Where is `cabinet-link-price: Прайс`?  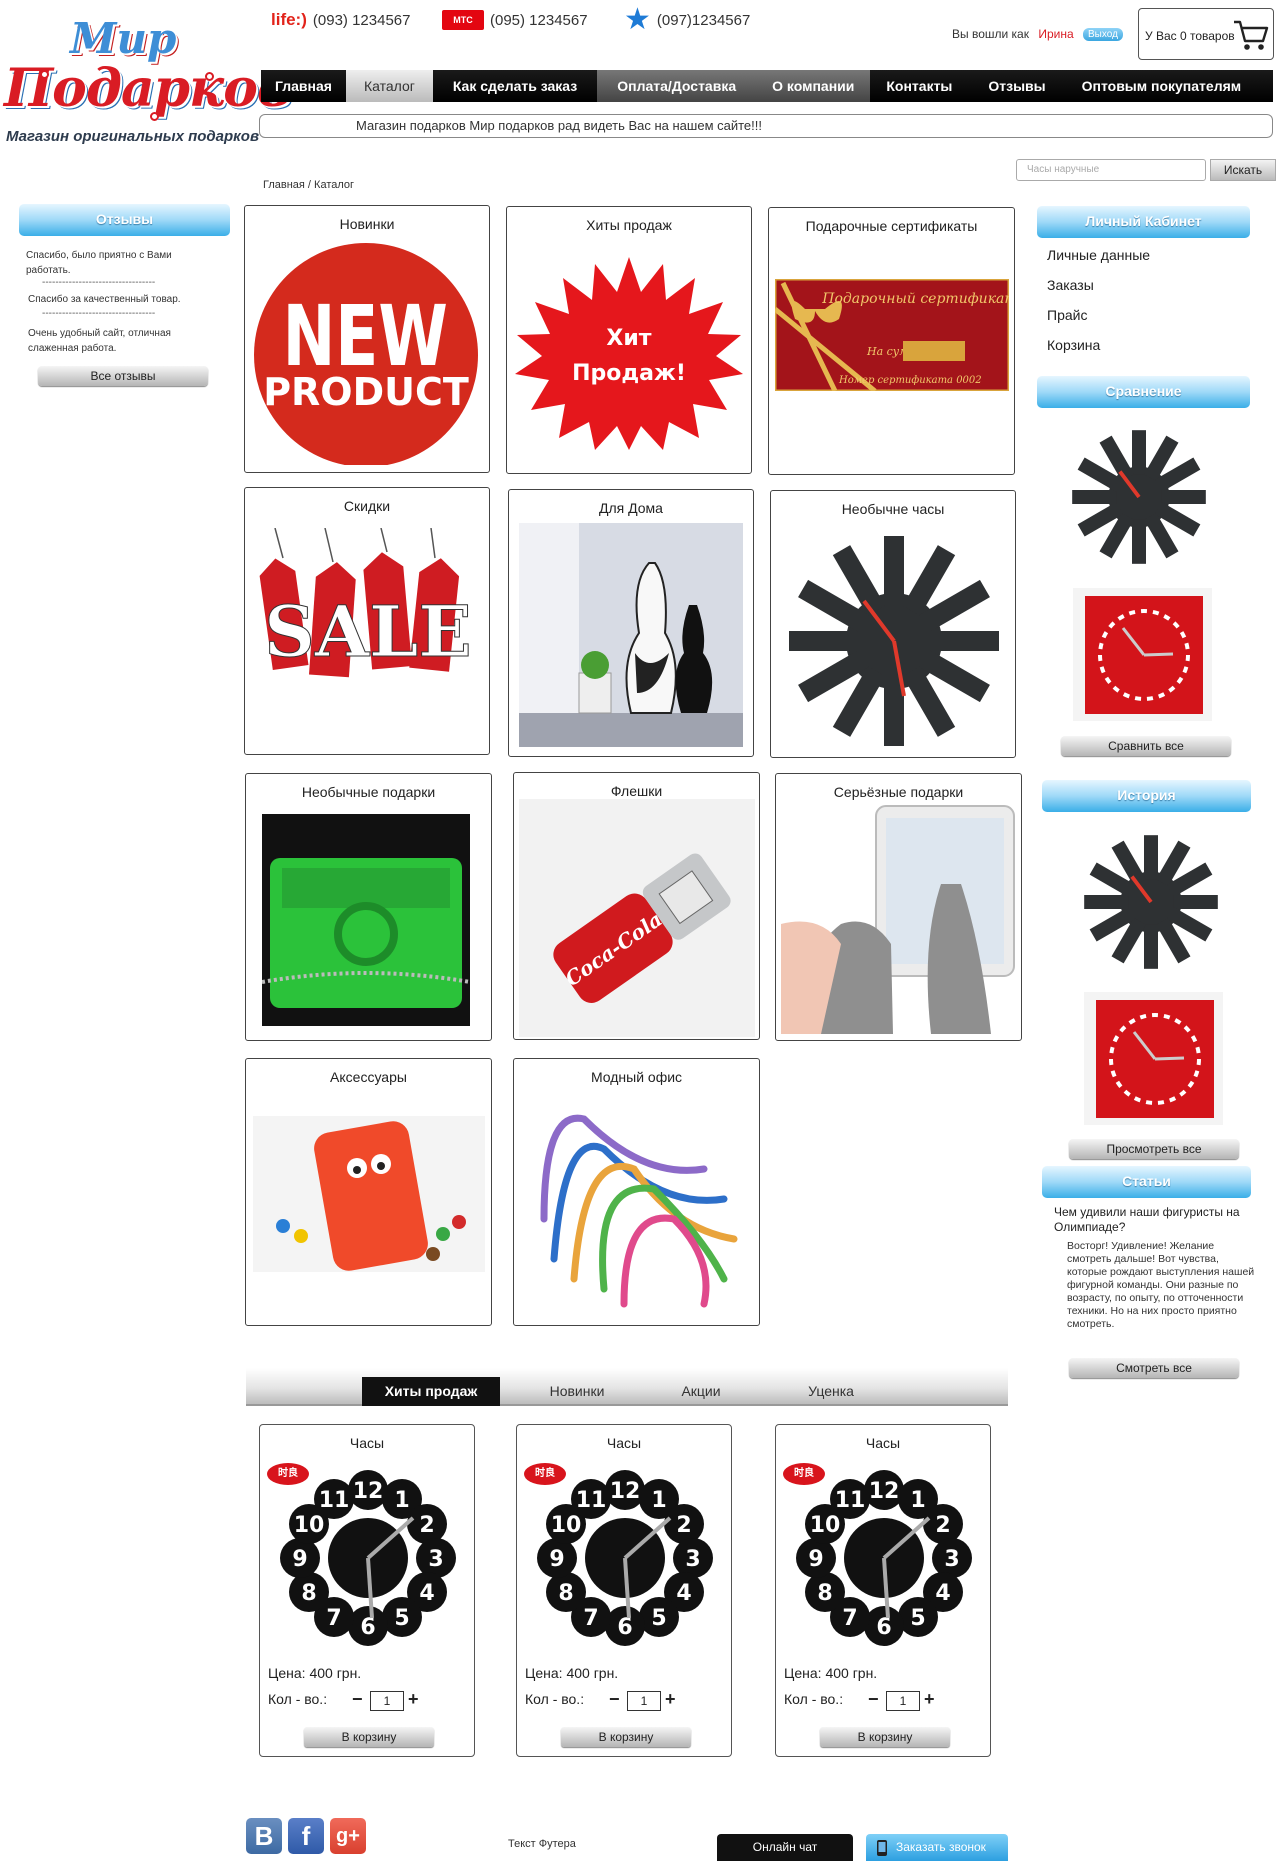
cabinet-link-price: Прайс is located at coordinates (1067, 315).